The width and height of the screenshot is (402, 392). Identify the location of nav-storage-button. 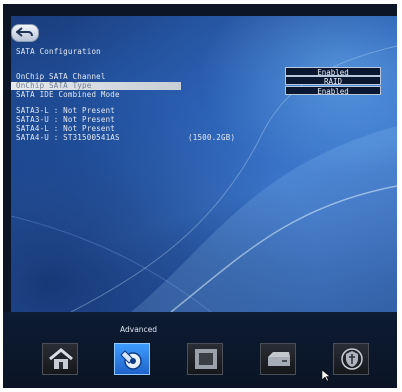
(278, 359).